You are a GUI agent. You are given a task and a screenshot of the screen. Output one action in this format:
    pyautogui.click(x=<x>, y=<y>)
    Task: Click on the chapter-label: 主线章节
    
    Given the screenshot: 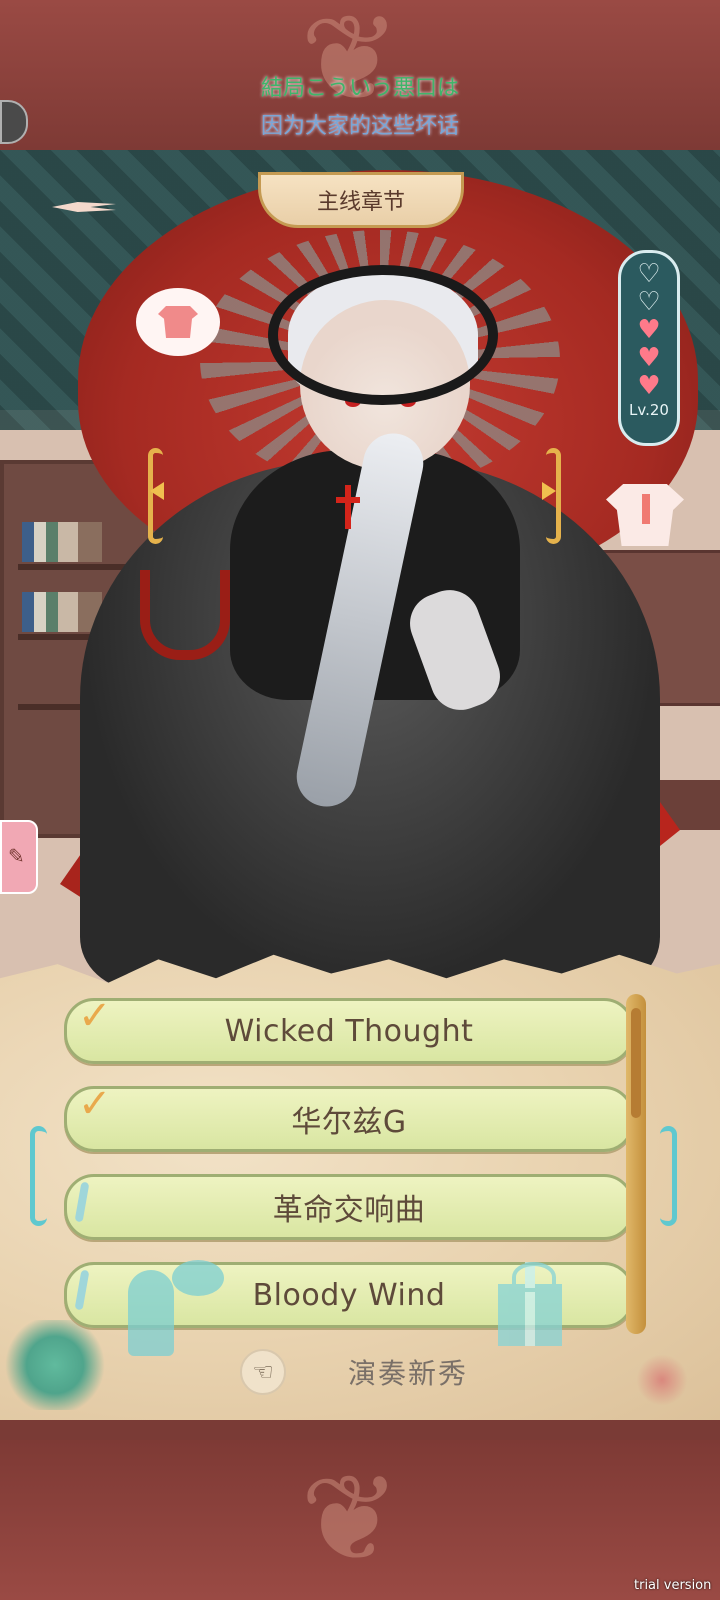 What is the action you would take?
    pyautogui.click(x=360, y=202)
    